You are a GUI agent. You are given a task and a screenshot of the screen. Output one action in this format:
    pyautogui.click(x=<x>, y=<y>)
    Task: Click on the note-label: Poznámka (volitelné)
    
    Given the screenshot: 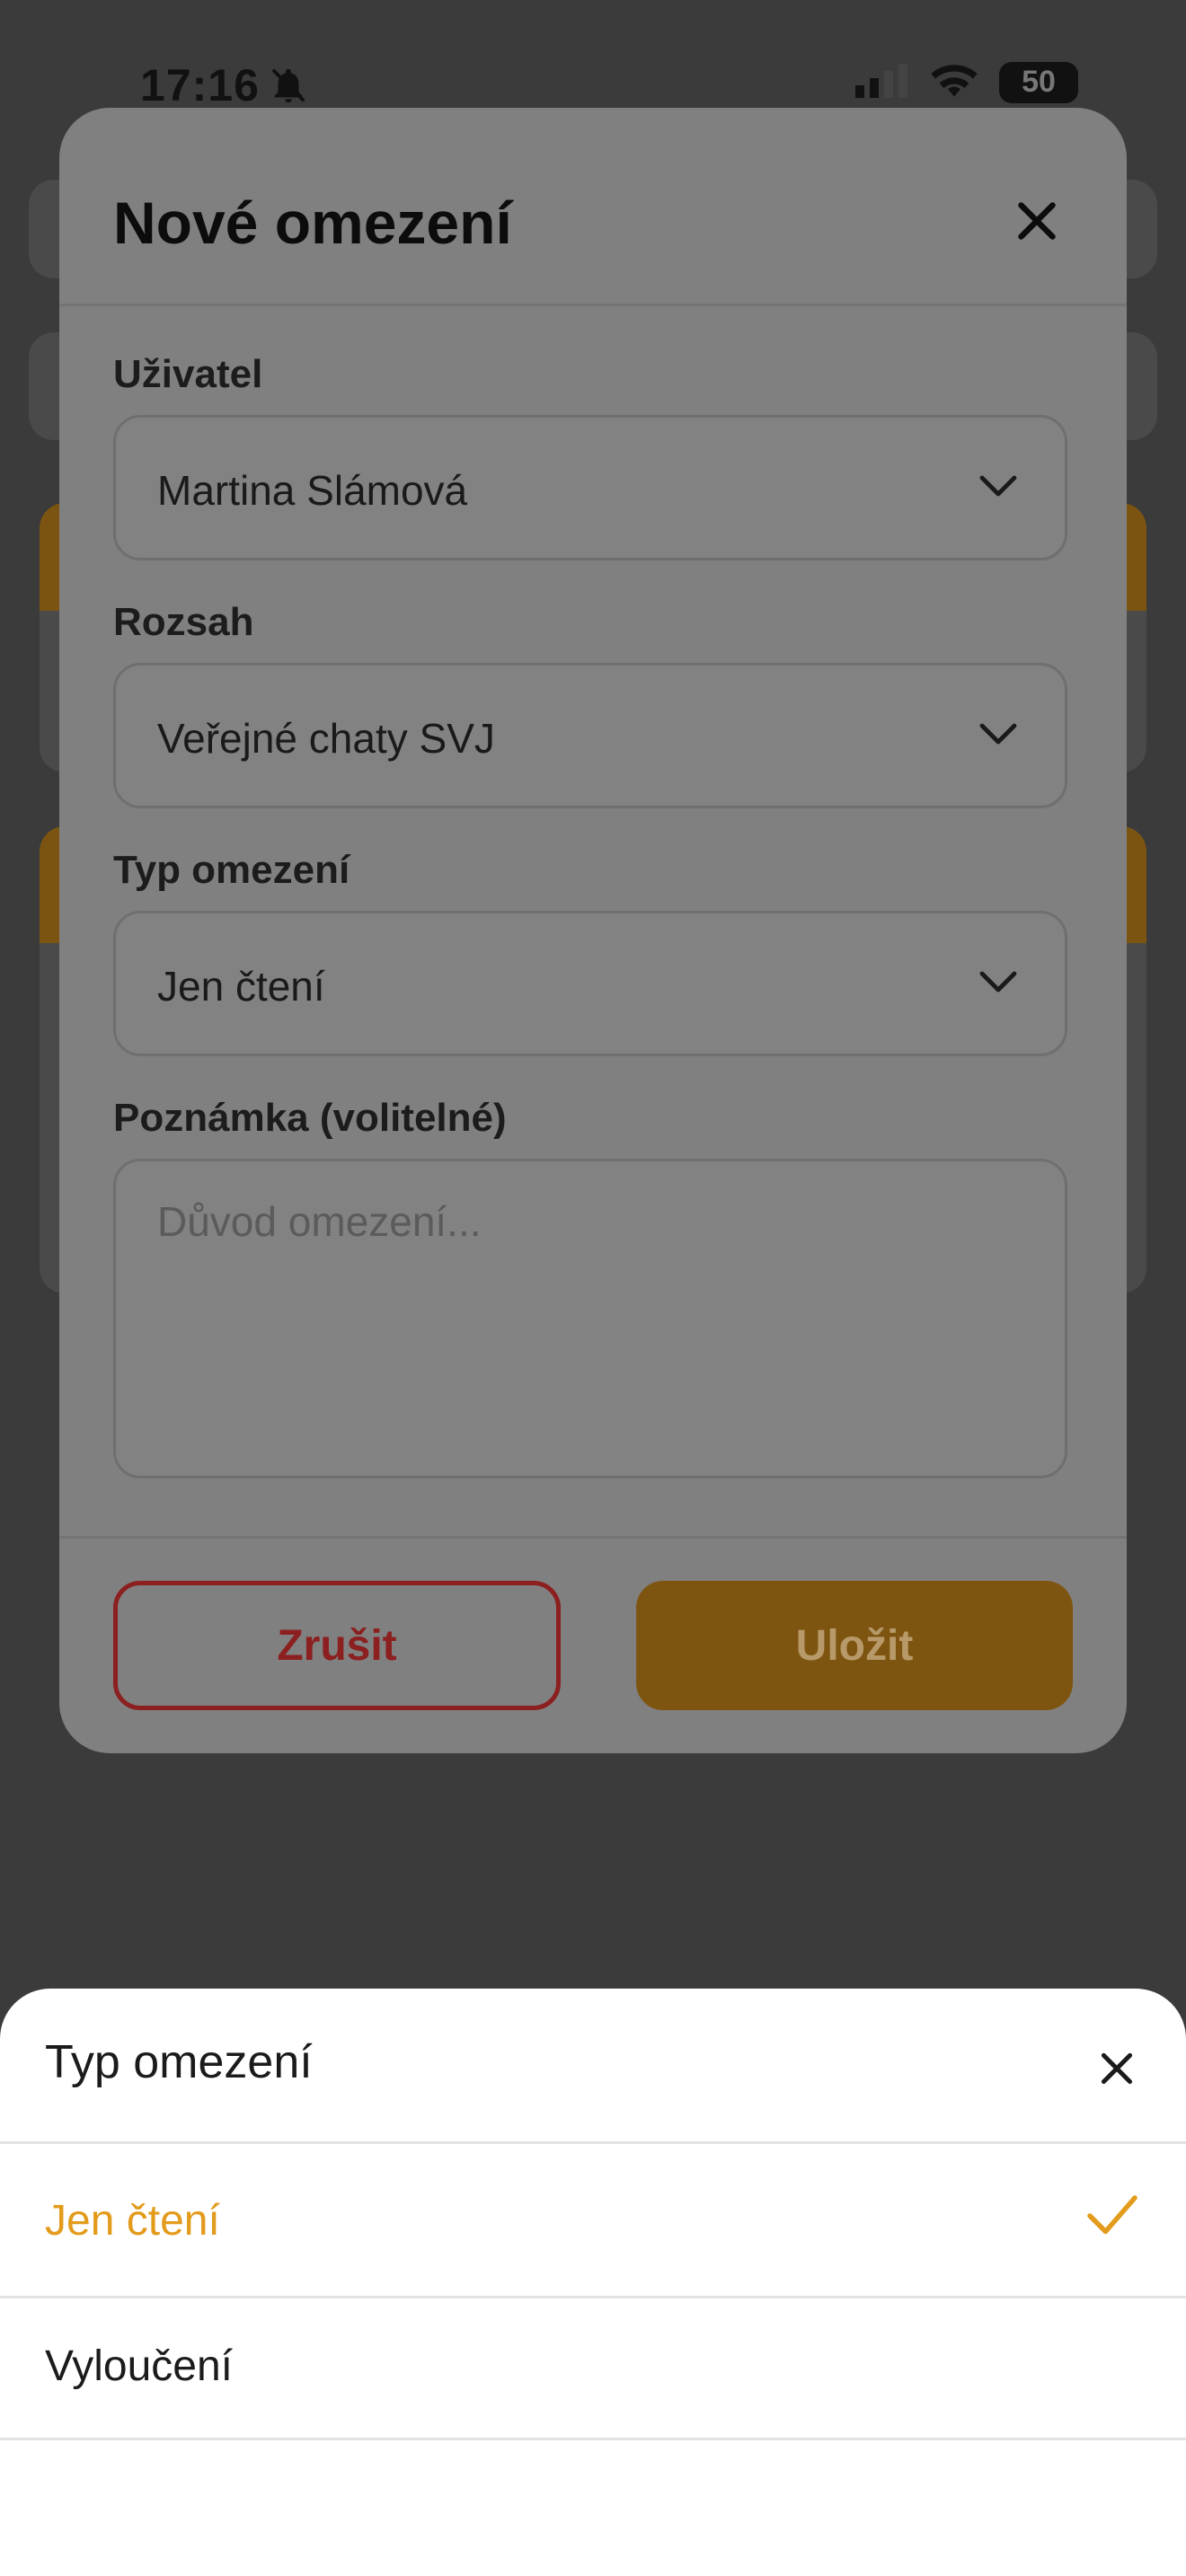 What is the action you would take?
    pyautogui.click(x=310, y=1118)
    